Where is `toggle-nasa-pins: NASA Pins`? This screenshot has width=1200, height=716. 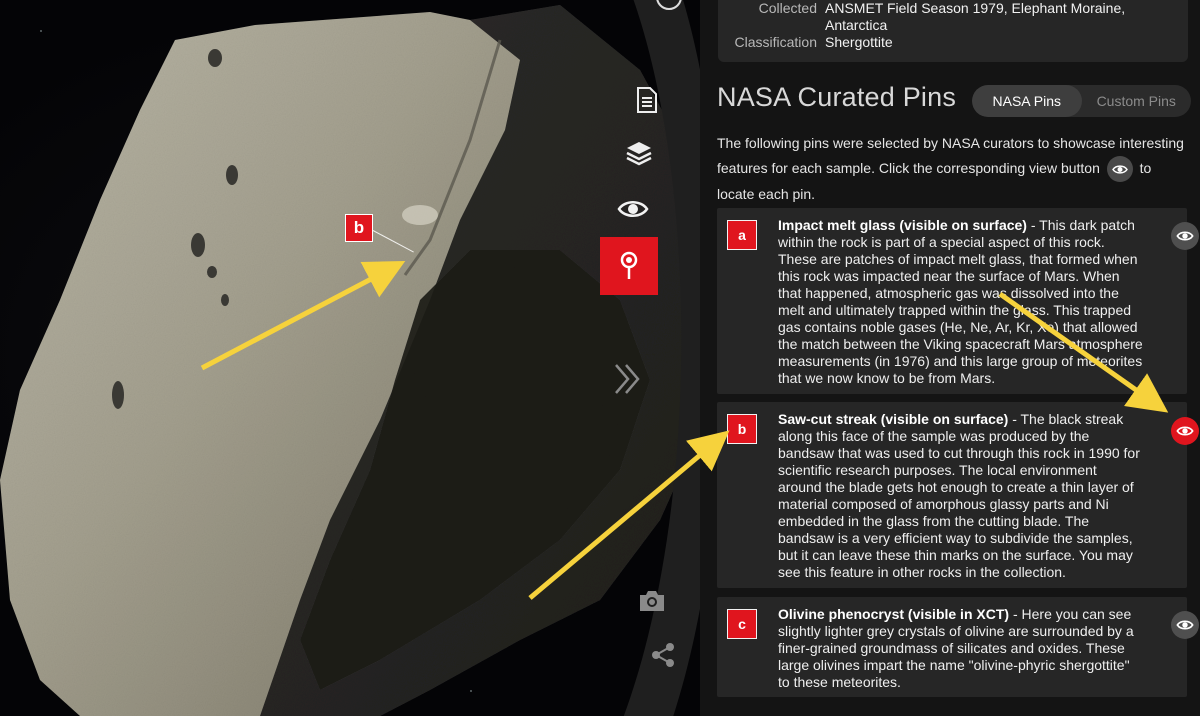
toggle-nasa-pins: NASA Pins is located at coordinates (1027, 101).